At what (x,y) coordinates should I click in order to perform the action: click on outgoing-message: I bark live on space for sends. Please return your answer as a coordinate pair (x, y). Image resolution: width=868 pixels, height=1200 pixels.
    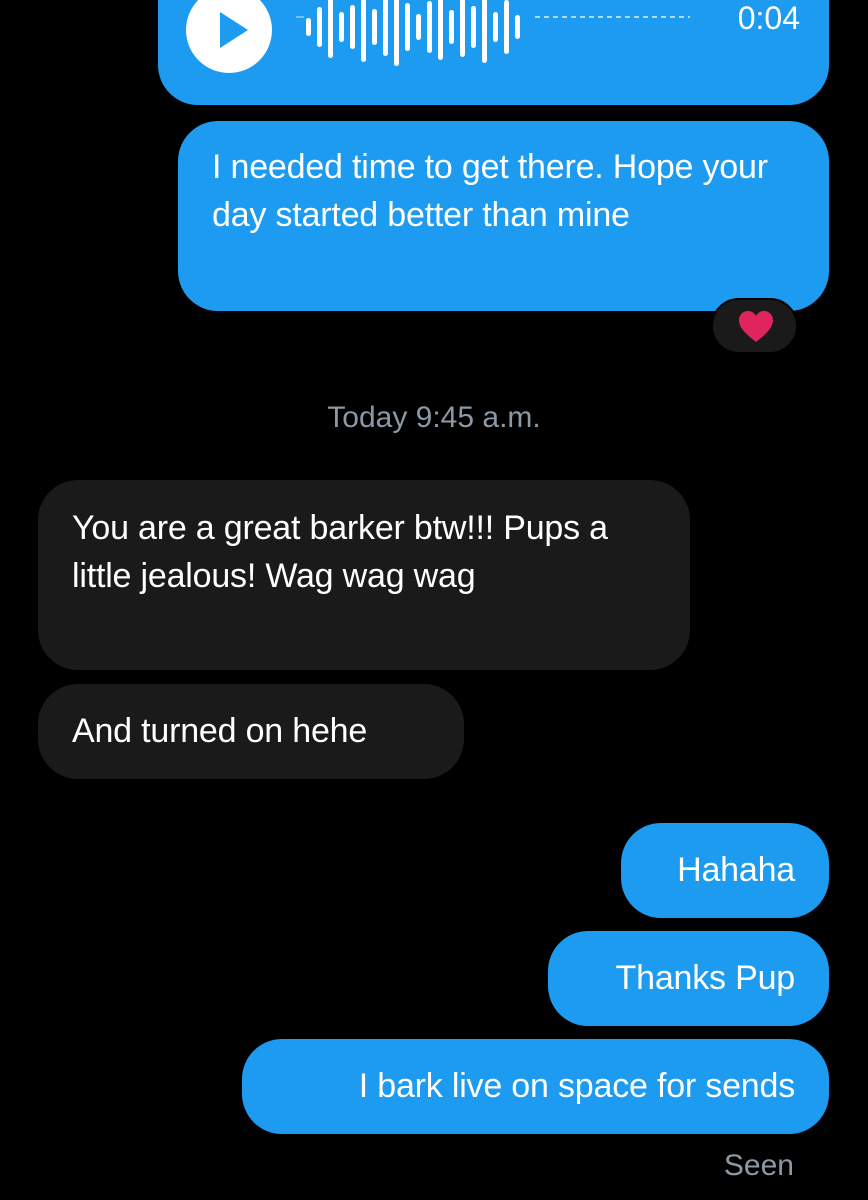
    Looking at the image, I should click on (535, 1086).